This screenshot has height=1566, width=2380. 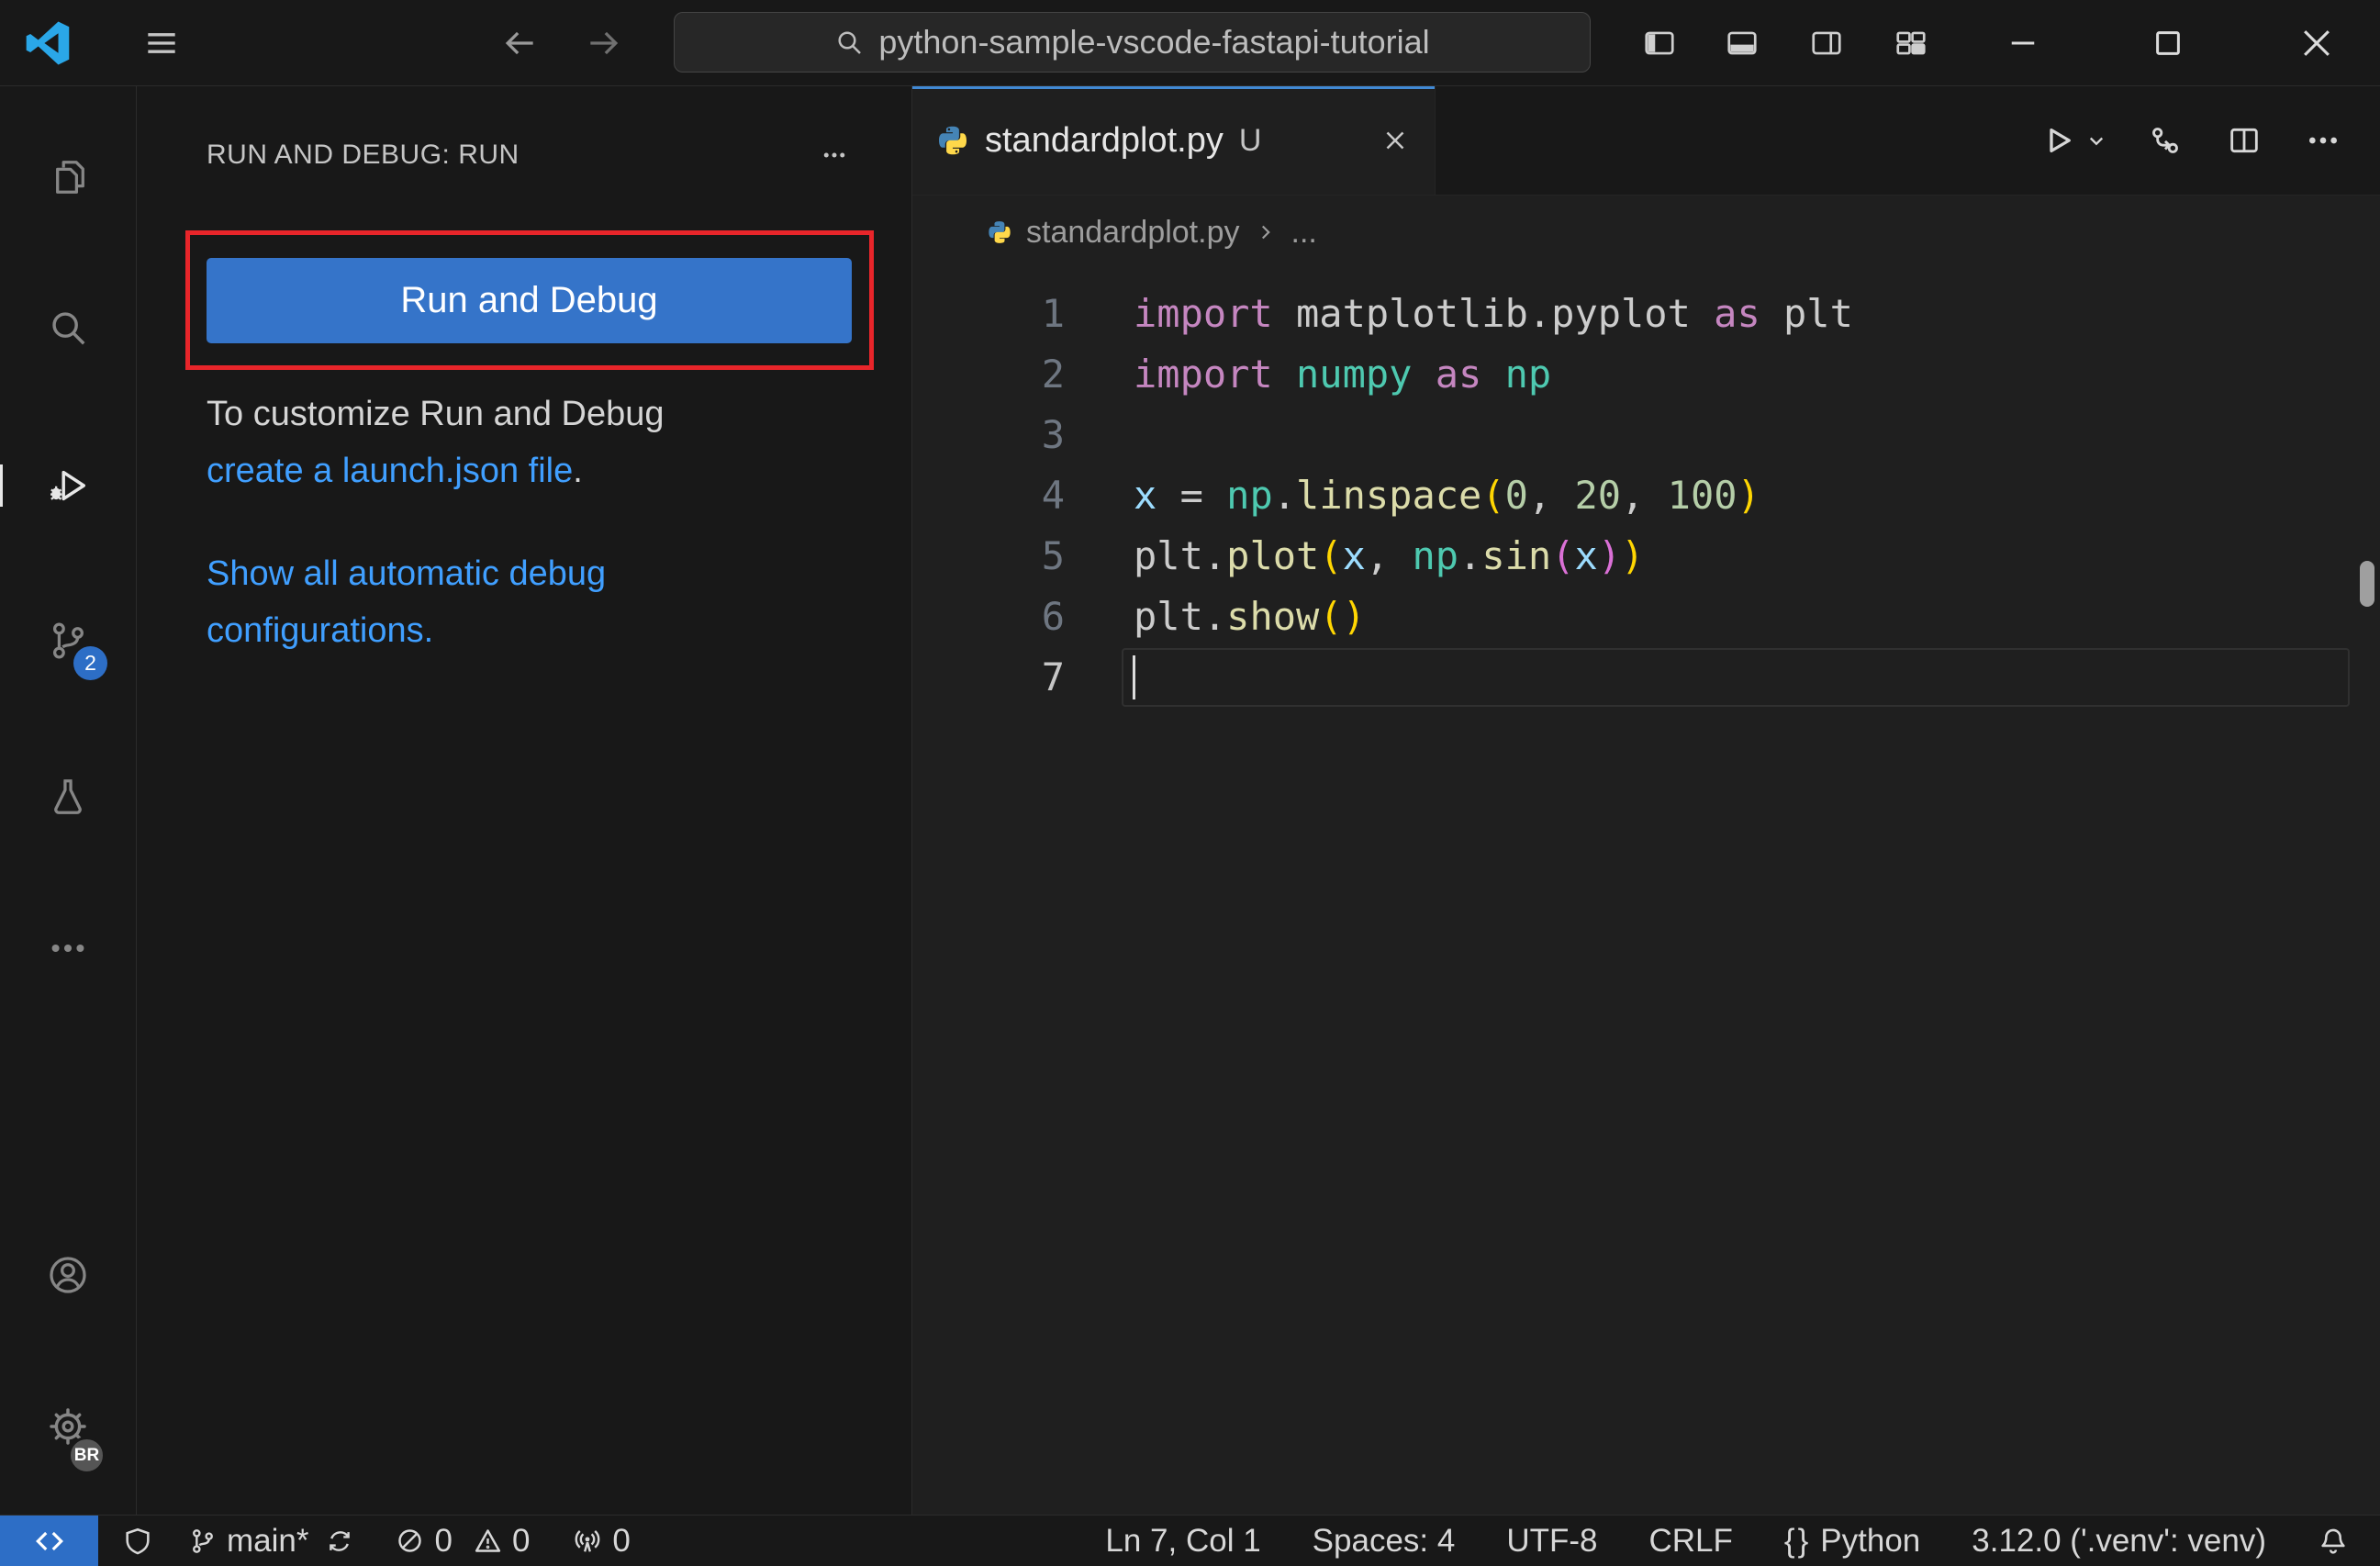 I want to click on run-python-file-icon, so click(x=2058, y=140).